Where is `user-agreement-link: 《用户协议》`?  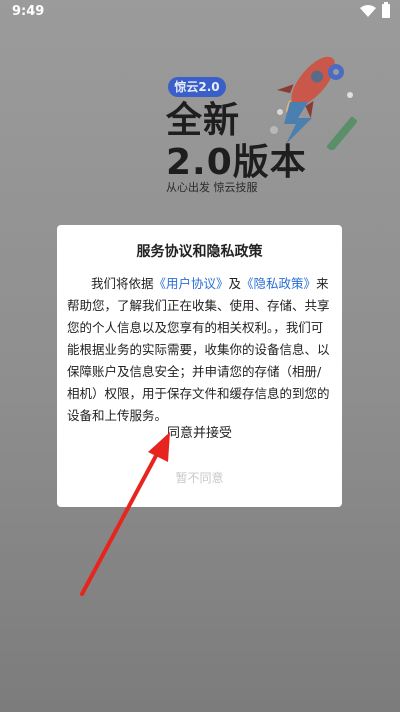 user-agreement-link: 《用户协议》 is located at coordinates (191, 283).